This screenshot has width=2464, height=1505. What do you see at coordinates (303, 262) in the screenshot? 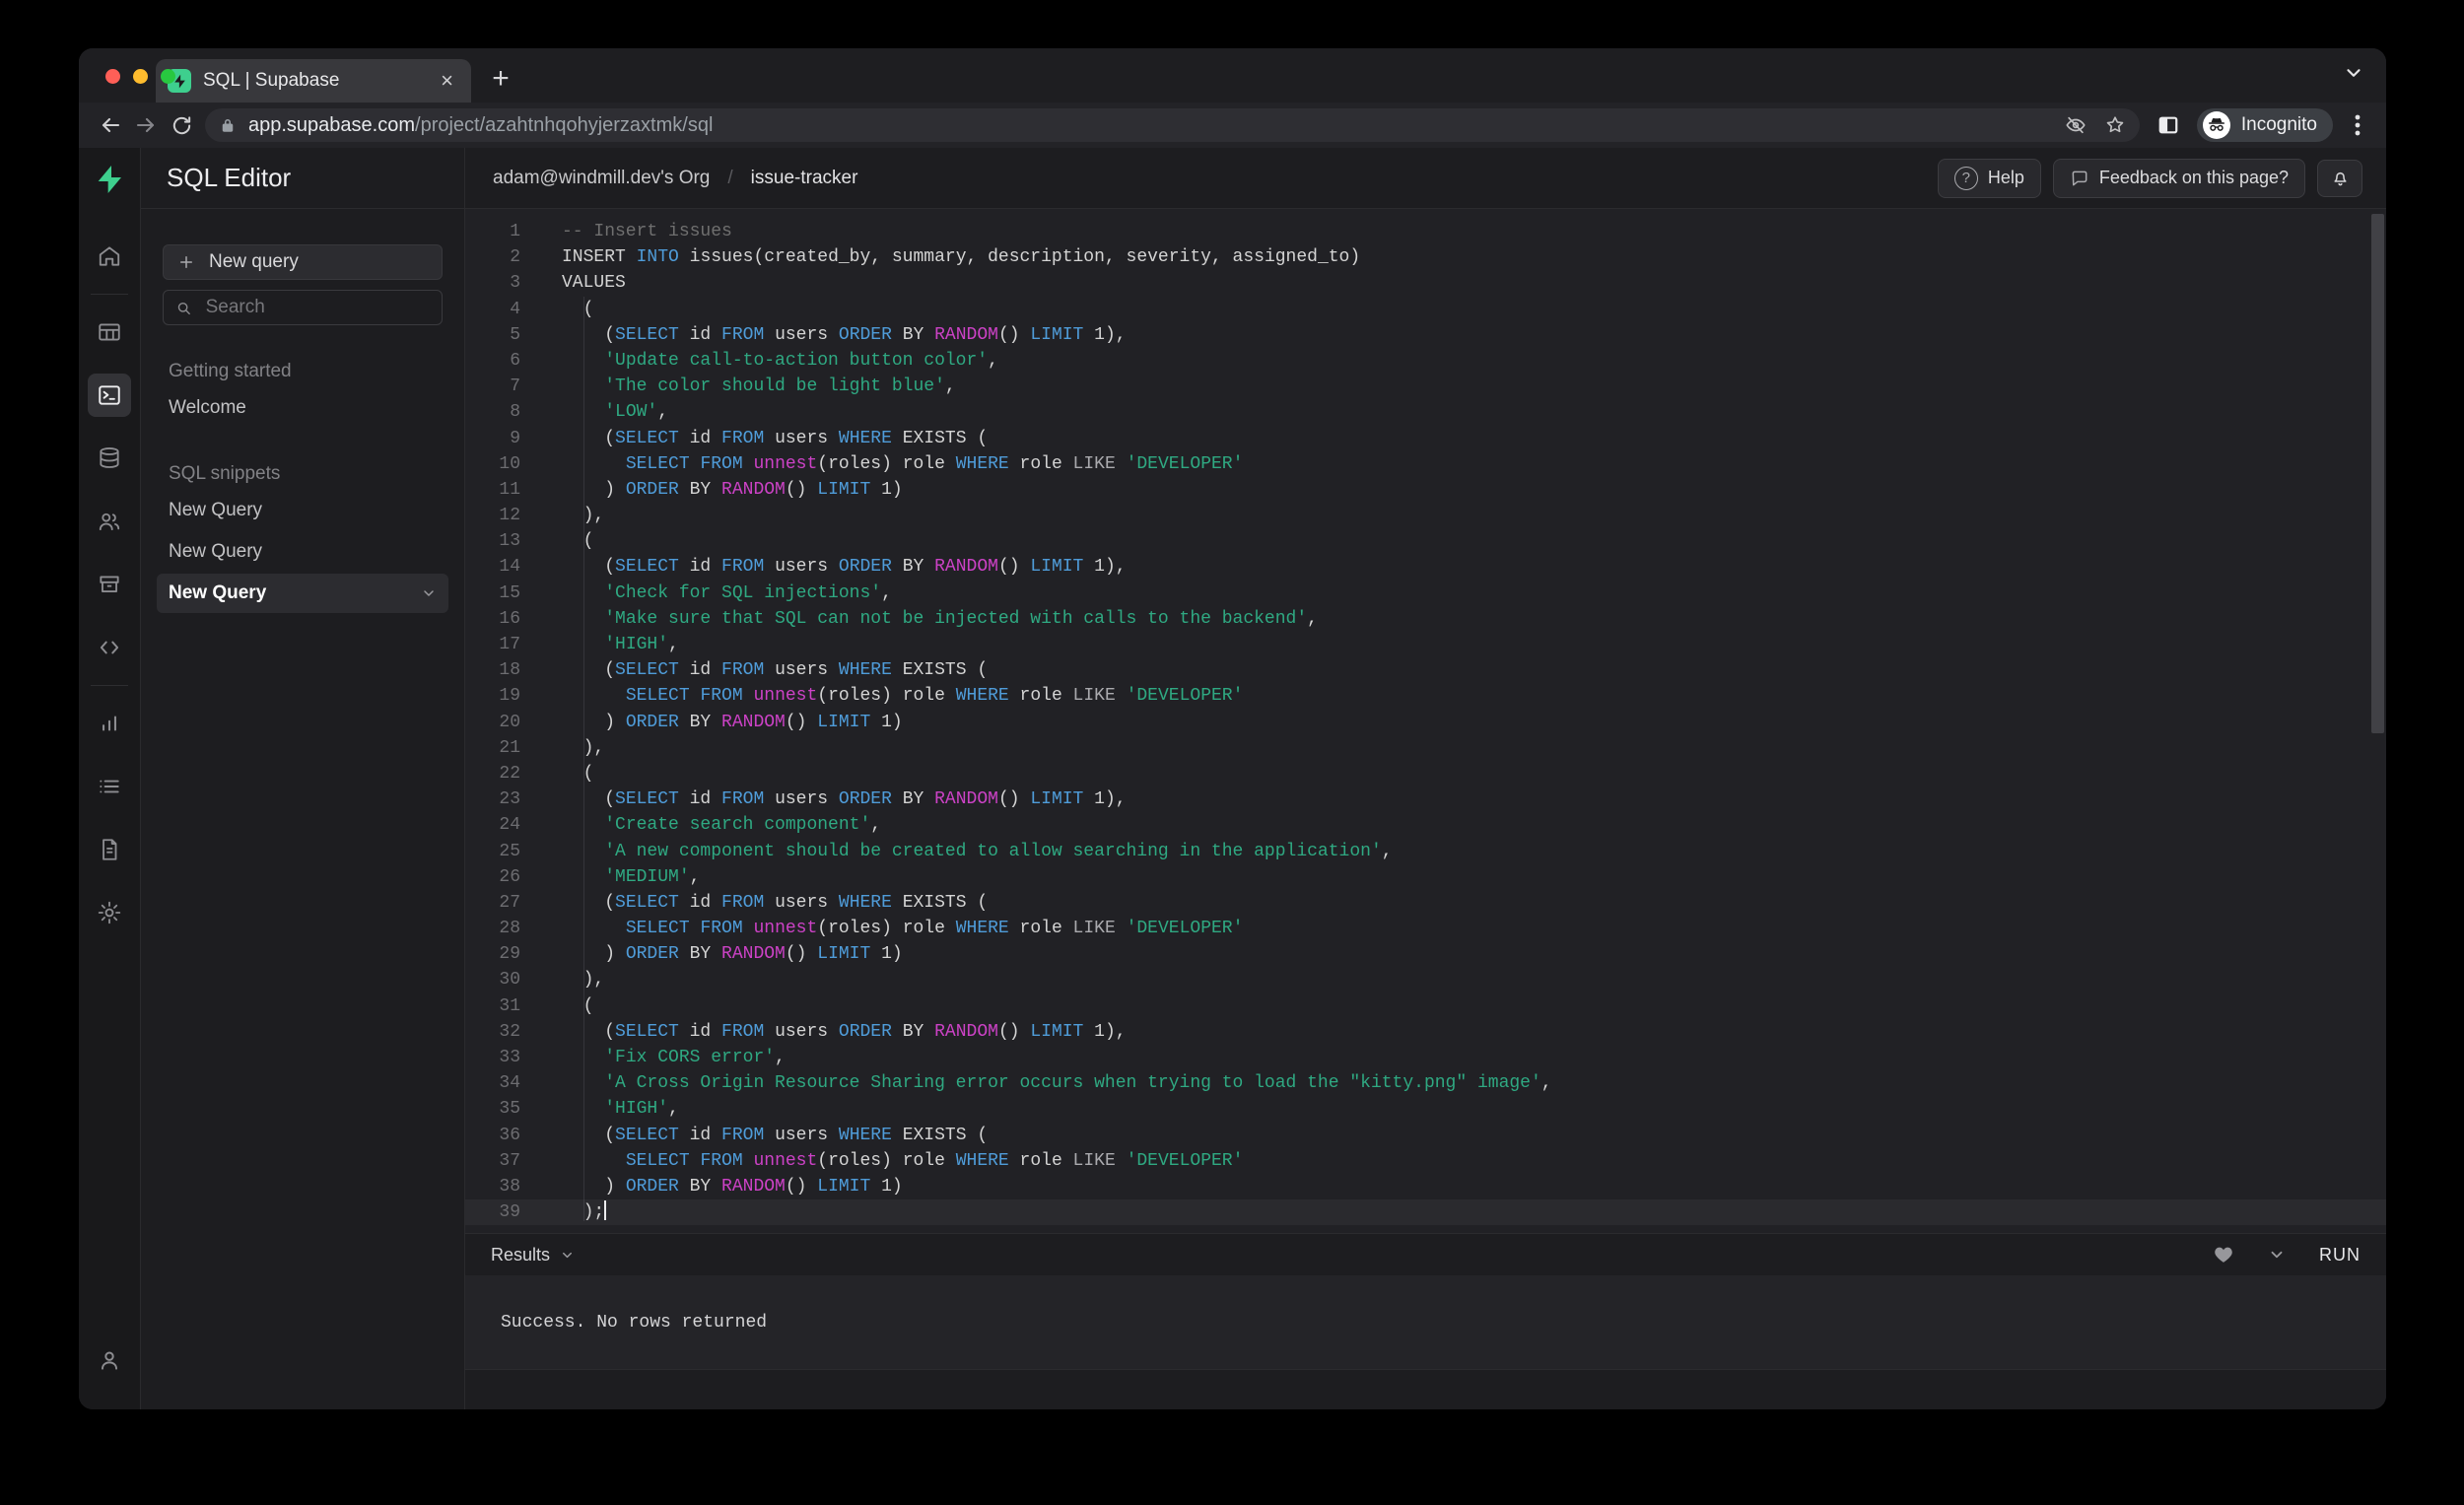
I see `new-query-button: New query` at bounding box center [303, 262].